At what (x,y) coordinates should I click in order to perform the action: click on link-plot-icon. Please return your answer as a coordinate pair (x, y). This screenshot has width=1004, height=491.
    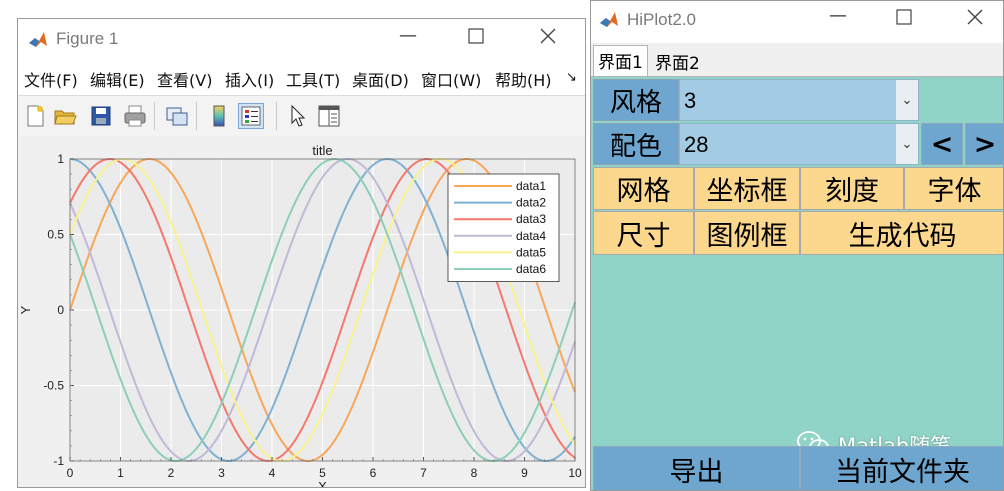
    Looking at the image, I should click on (177, 116).